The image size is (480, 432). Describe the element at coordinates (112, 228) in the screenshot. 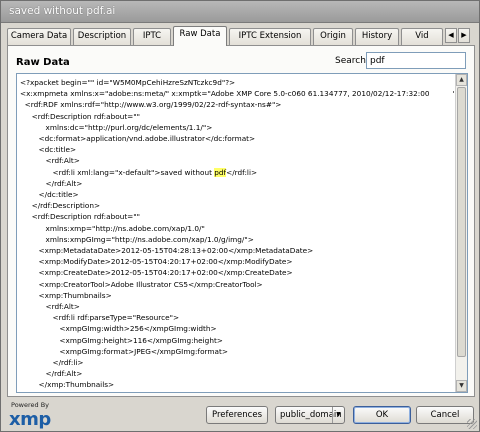

I see `raw-line: xmlns:xmp="http://ns.adobe.com/xap/1.0/"` at that location.